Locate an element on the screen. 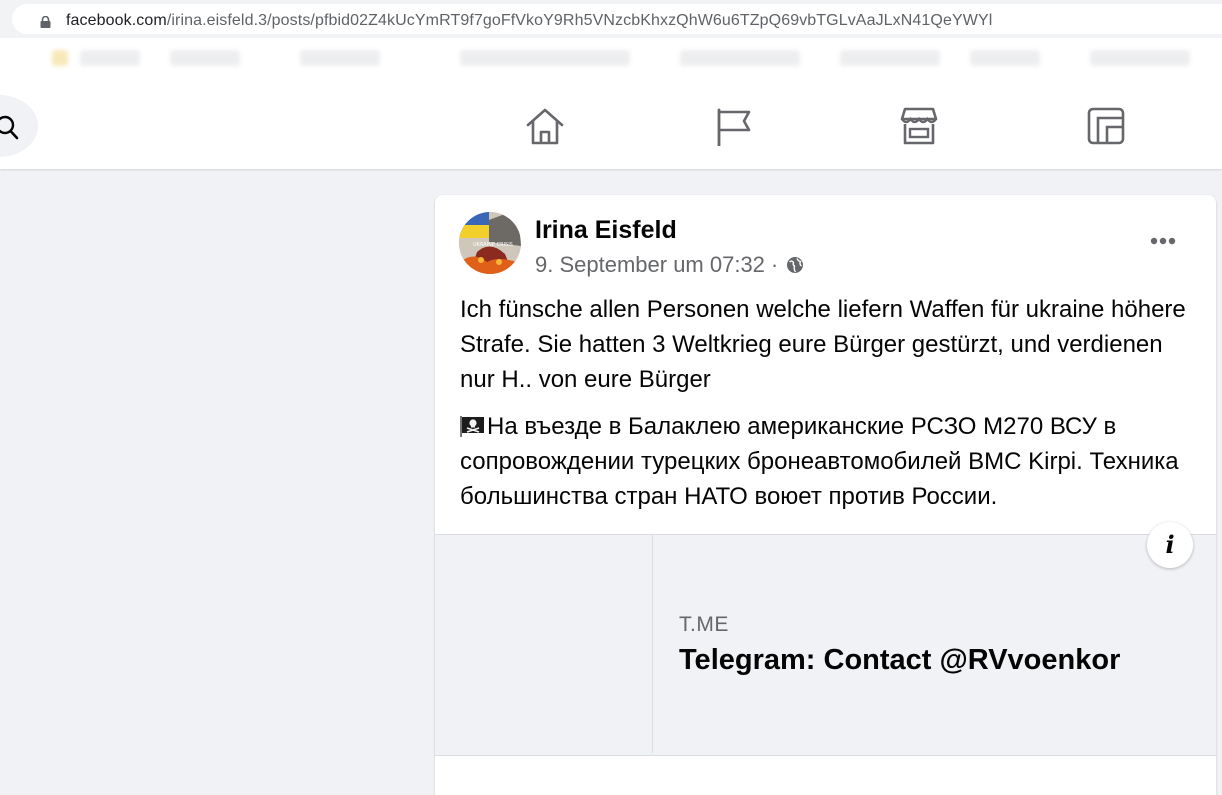 The height and width of the screenshot is (795, 1222). search-button is located at coordinates (19, 126).